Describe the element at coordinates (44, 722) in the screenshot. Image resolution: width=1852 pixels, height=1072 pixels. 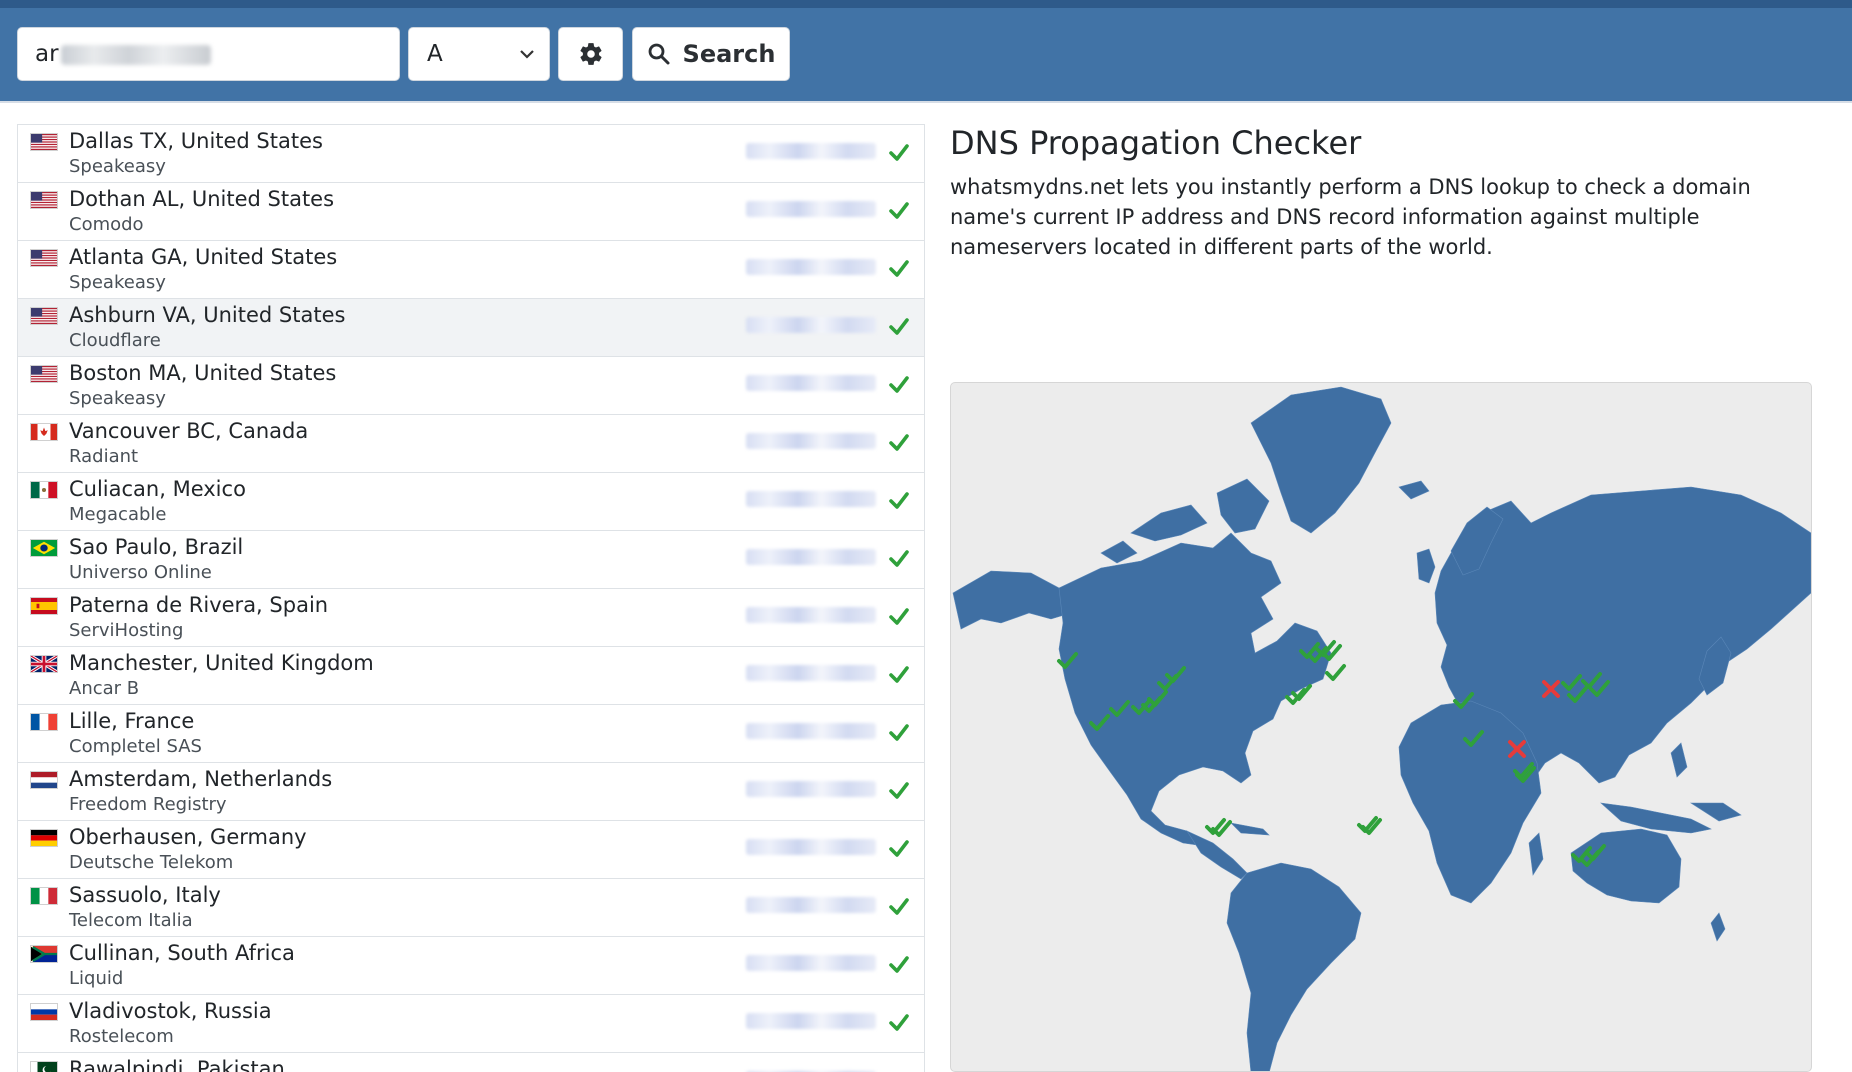
I see `flag-fr-icon` at that location.